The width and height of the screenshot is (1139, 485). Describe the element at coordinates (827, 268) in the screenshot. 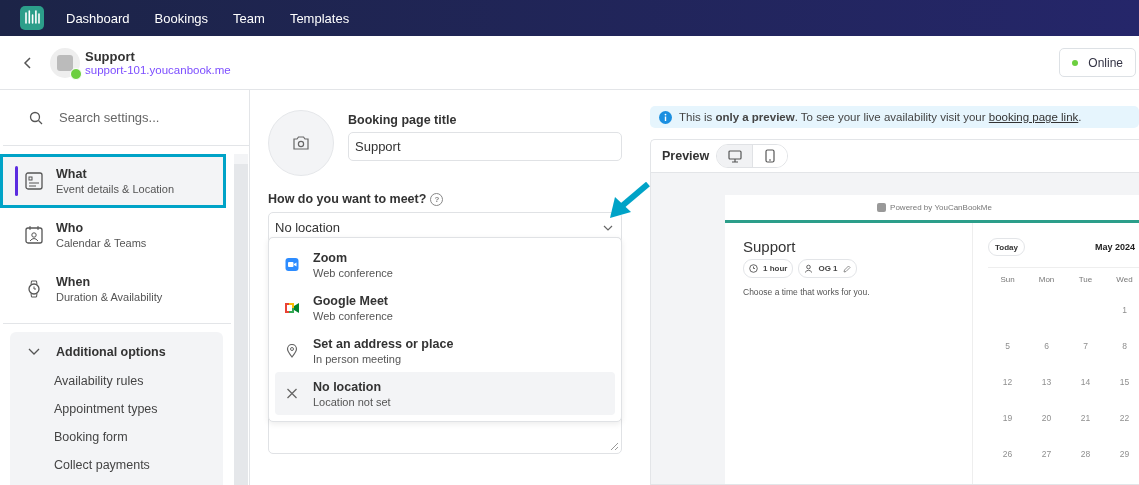

I see `host-chip: OG 1` at that location.